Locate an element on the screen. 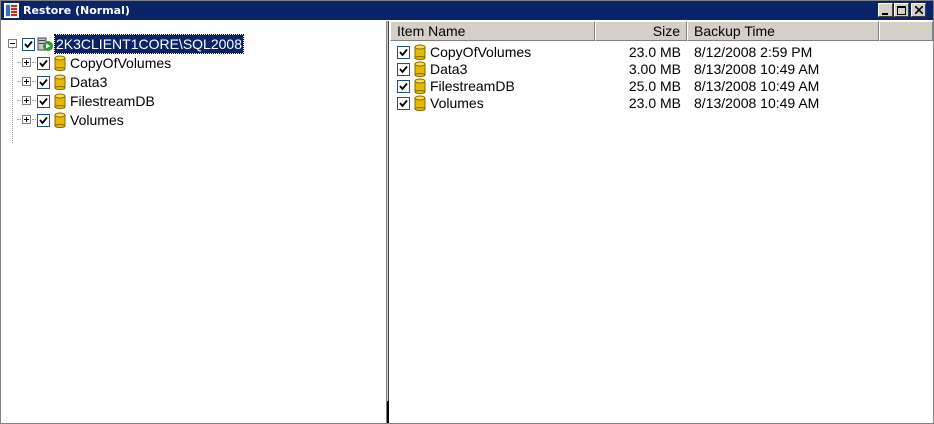 Image resolution: width=934 pixels, height=424 pixels. restore-icon is located at coordinates (901, 12).